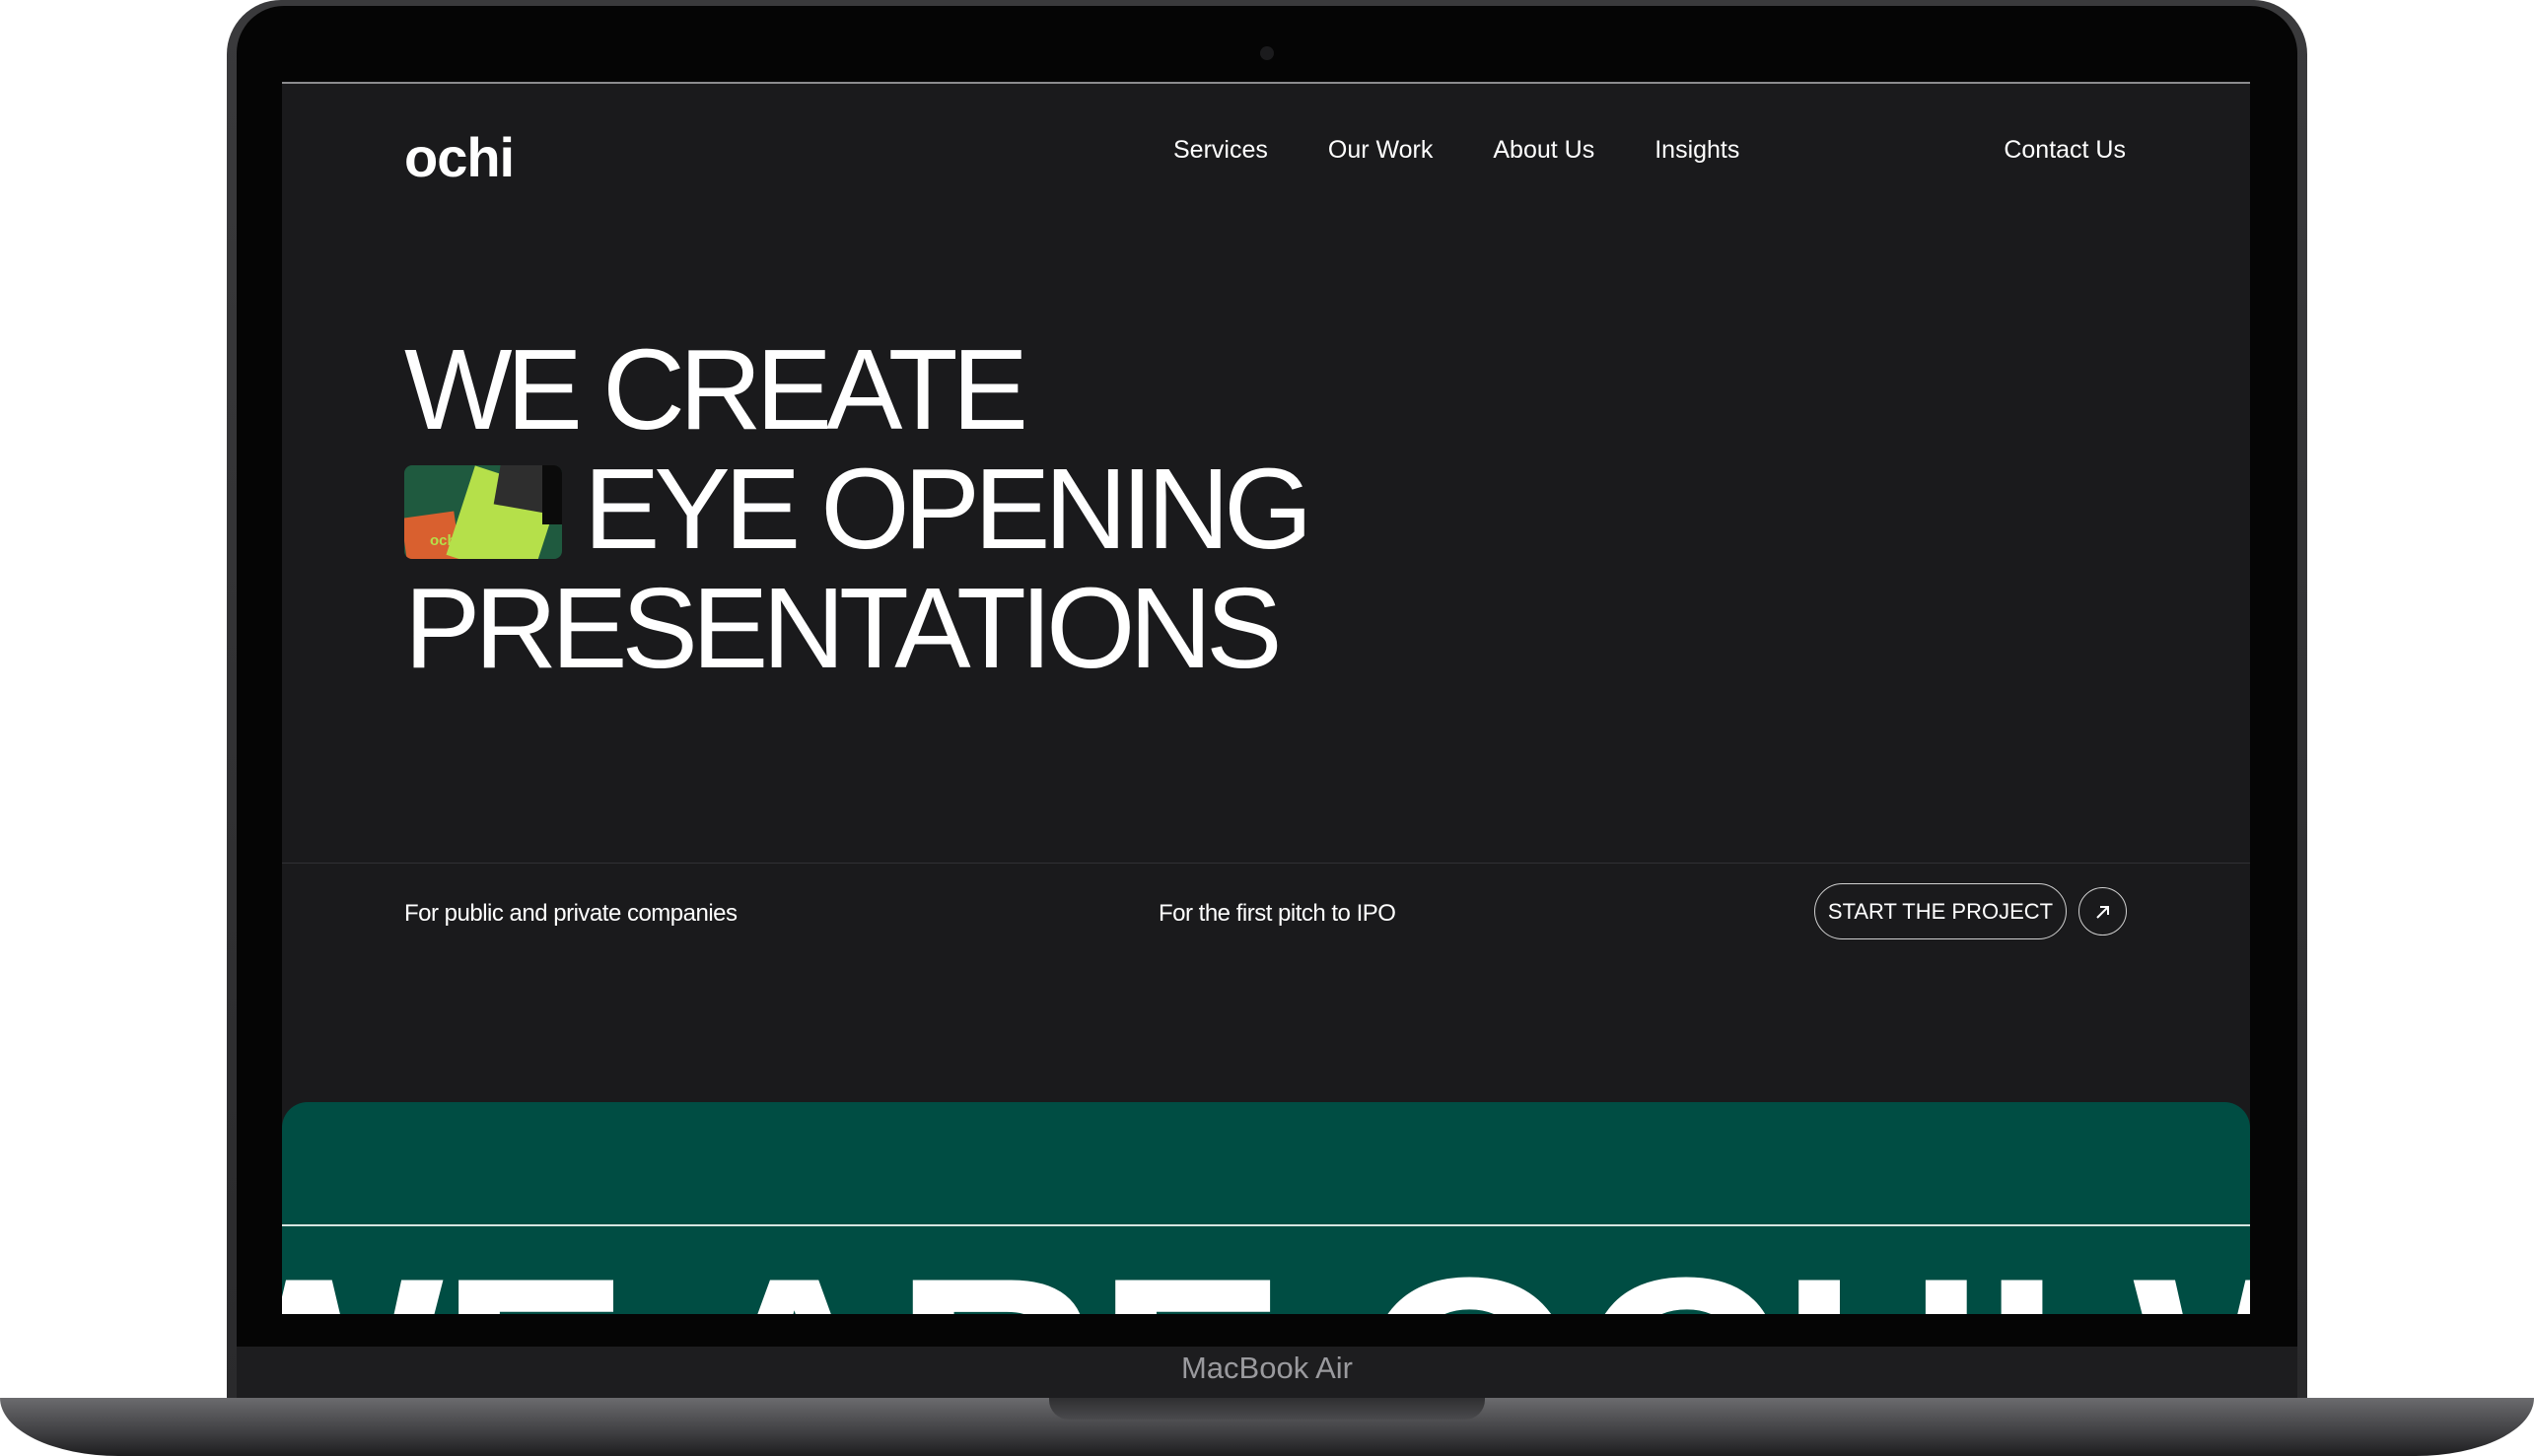 The image size is (2534, 1456). What do you see at coordinates (1266, 1272) in the screenshot?
I see `marquee-text: WE ARE OCHI WE ARE OCHI` at bounding box center [1266, 1272].